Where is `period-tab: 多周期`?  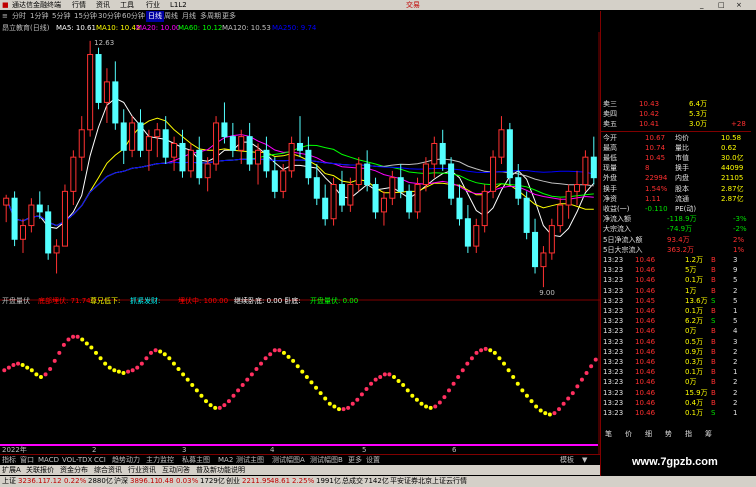 period-tab: 多周期 is located at coordinates (210, 16).